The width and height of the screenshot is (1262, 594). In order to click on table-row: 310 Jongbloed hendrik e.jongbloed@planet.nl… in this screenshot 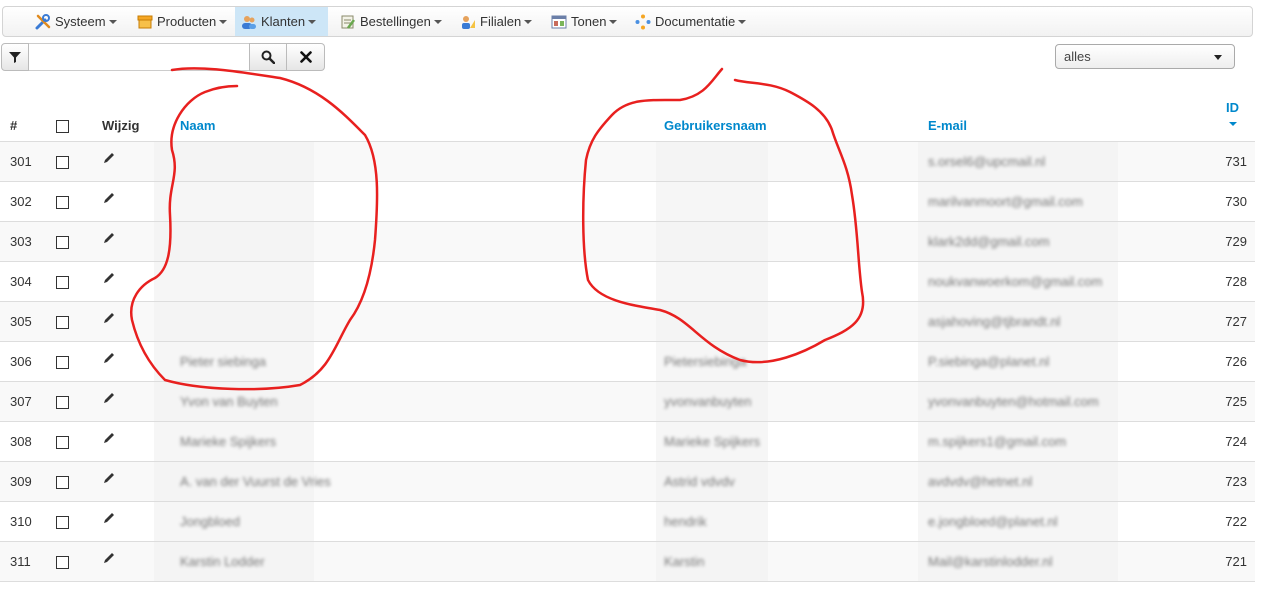, I will do `click(627, 522)`.